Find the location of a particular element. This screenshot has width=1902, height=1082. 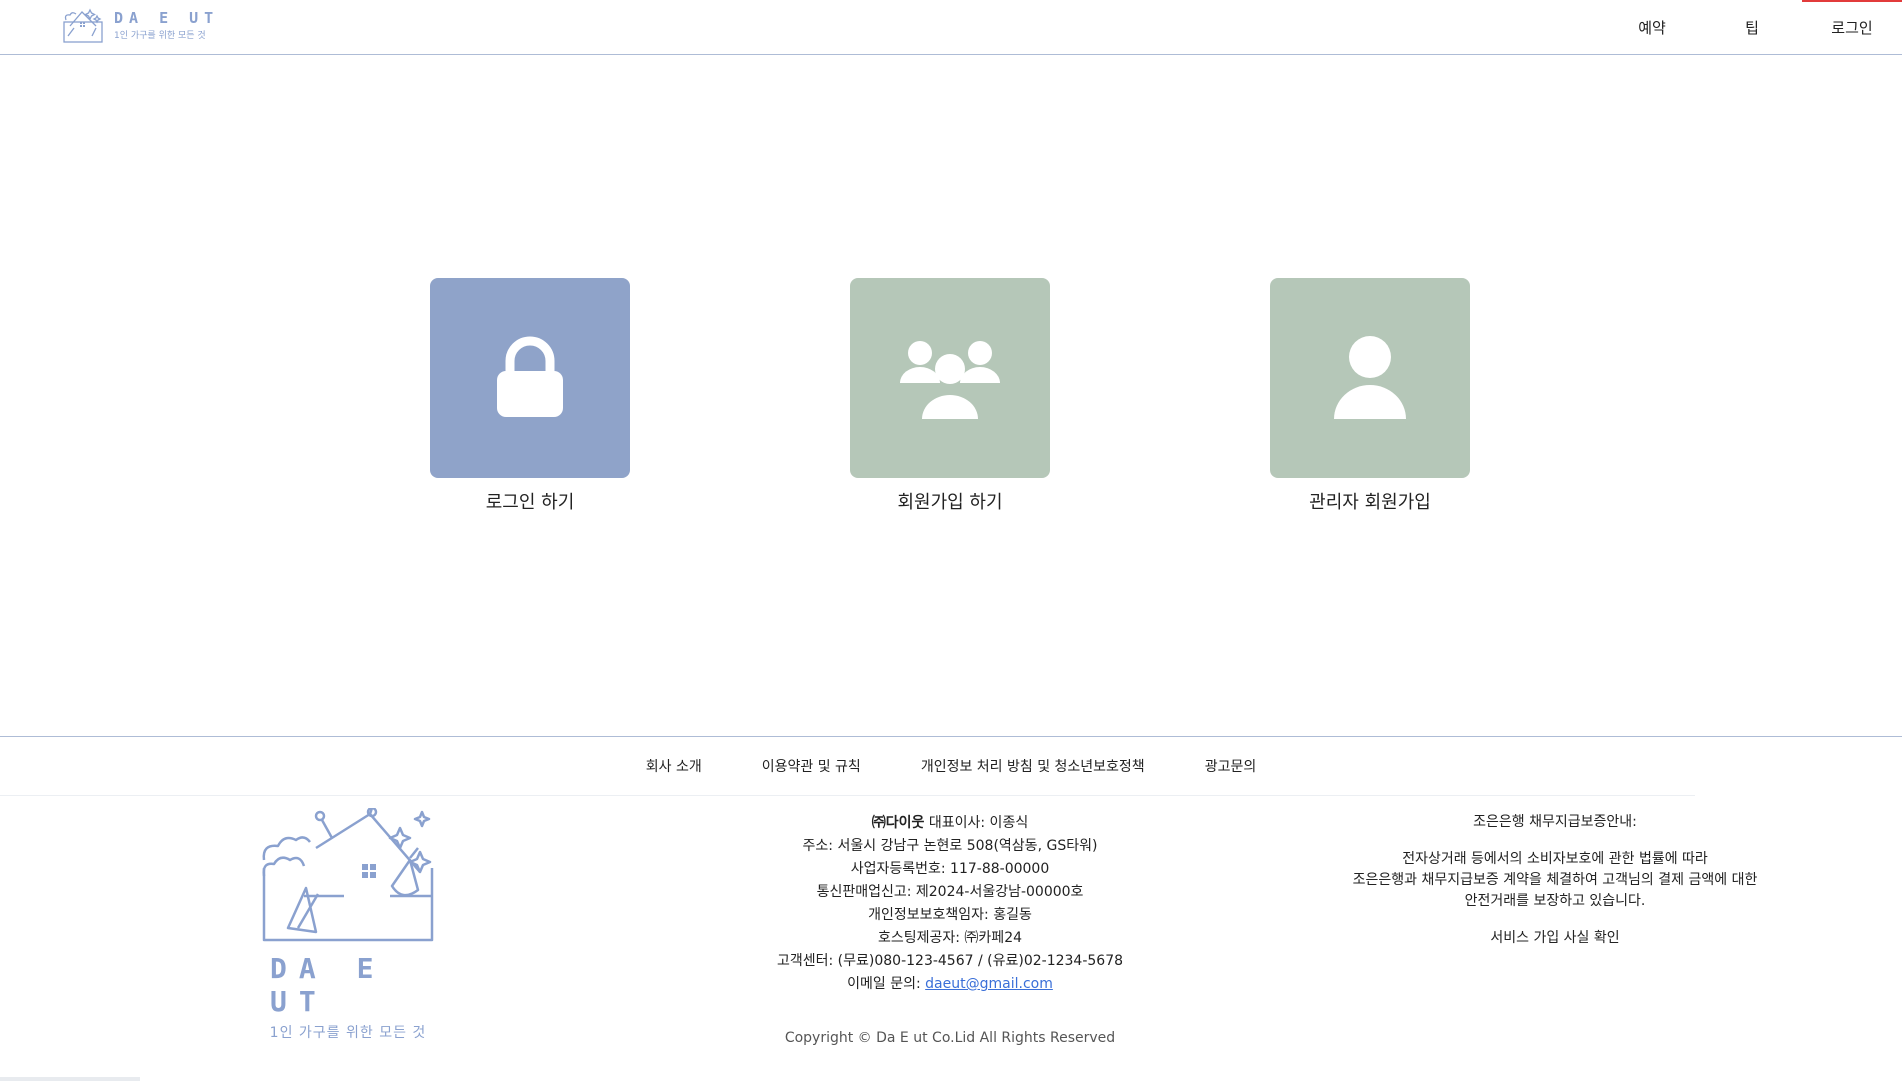

company-line-ceo: ㈜다이웃 대표이사: 이종식 is located at coordinates (950, 823).